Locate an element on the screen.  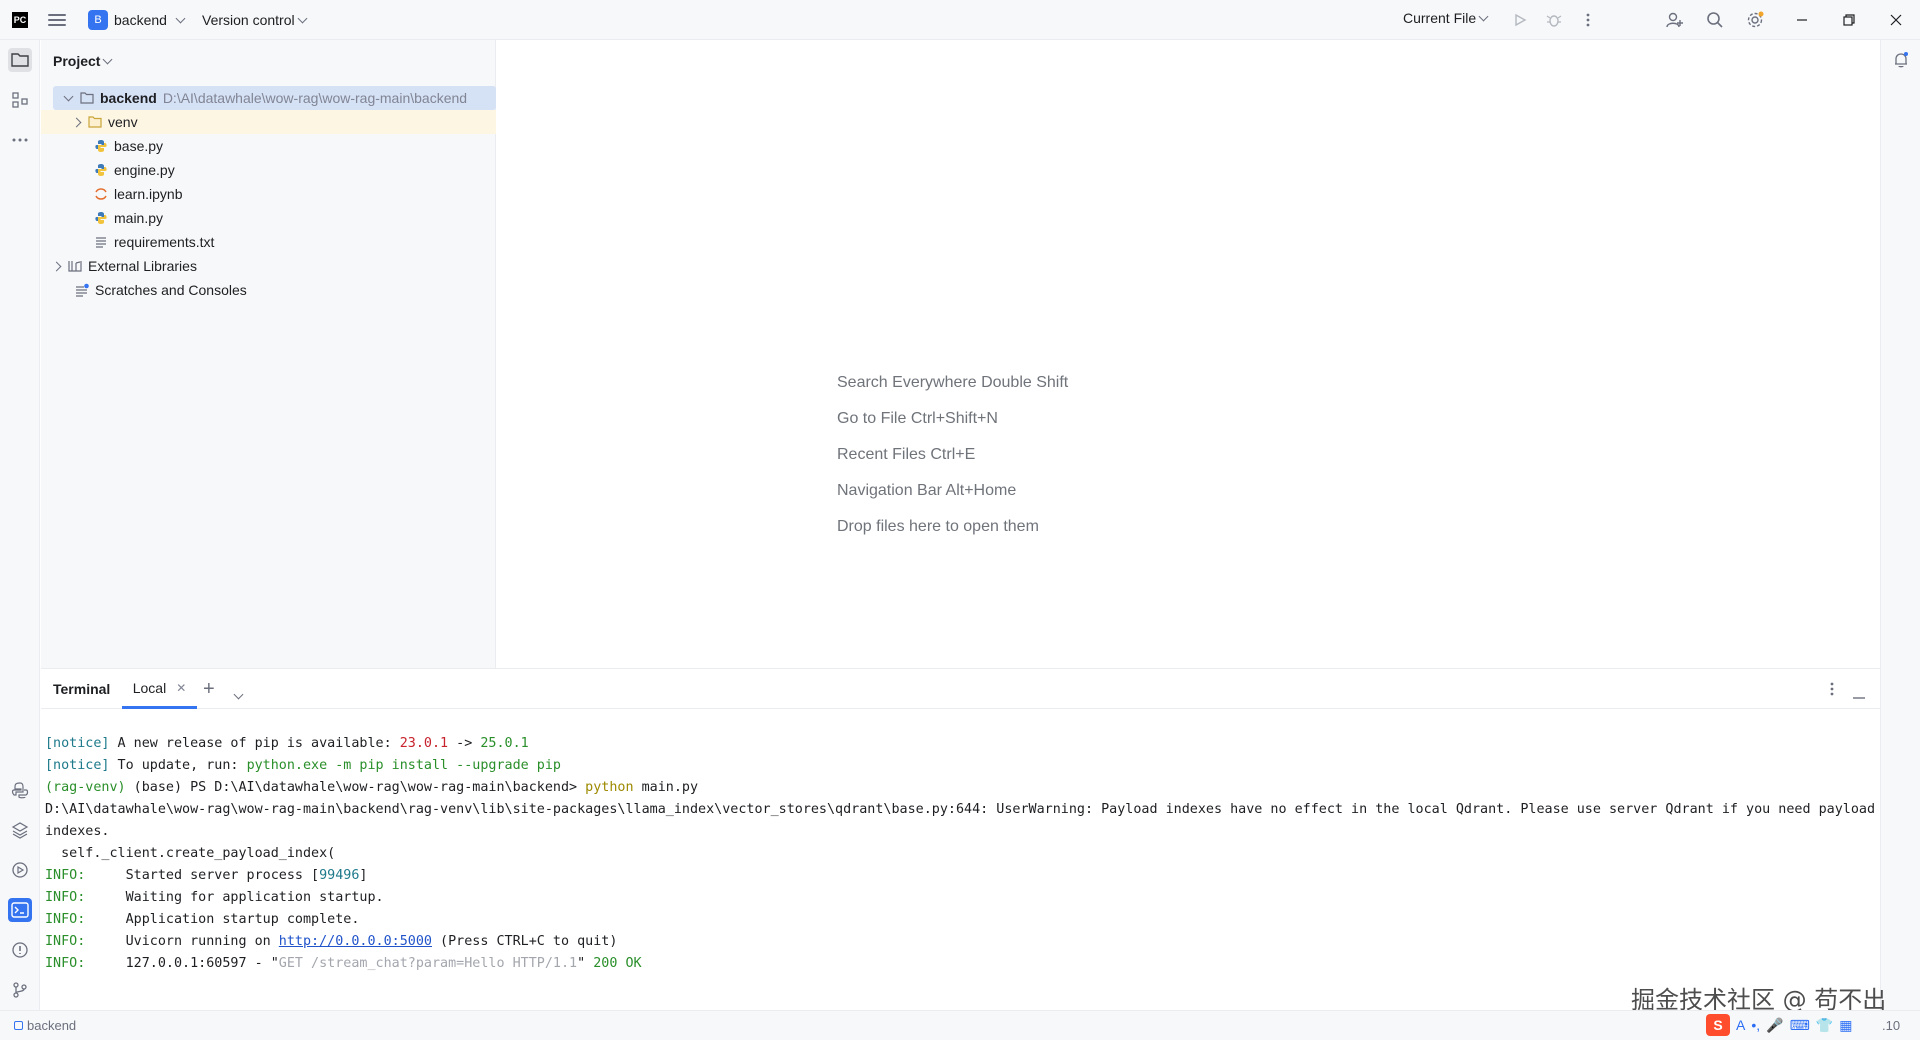
status-breadcrumb: backend is located at coordinates (45, 1025).